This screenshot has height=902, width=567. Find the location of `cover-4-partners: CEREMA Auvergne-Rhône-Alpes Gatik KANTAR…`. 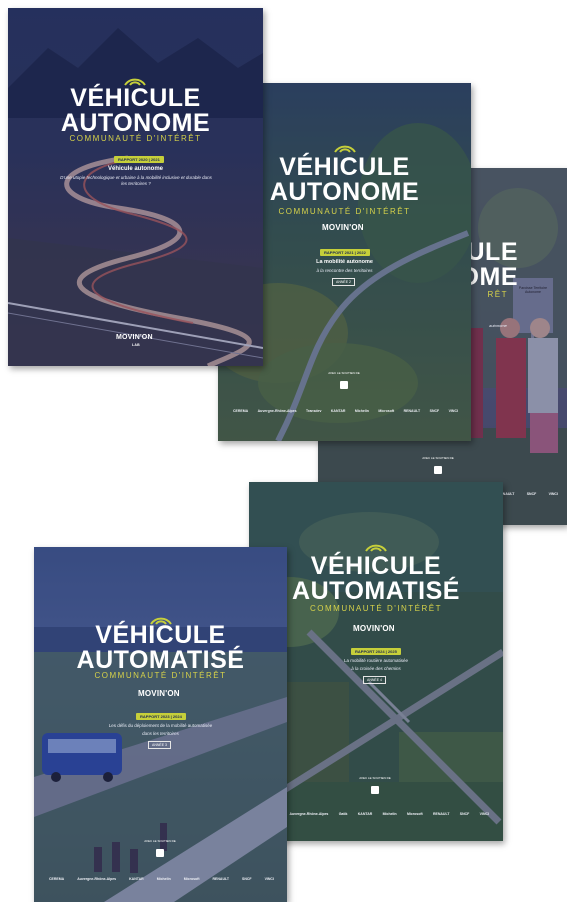

cover-4-partners: CEREMA Auvergne-Rhône-Alpes Gatik KANTAR… is located at coordinates (376, 814).